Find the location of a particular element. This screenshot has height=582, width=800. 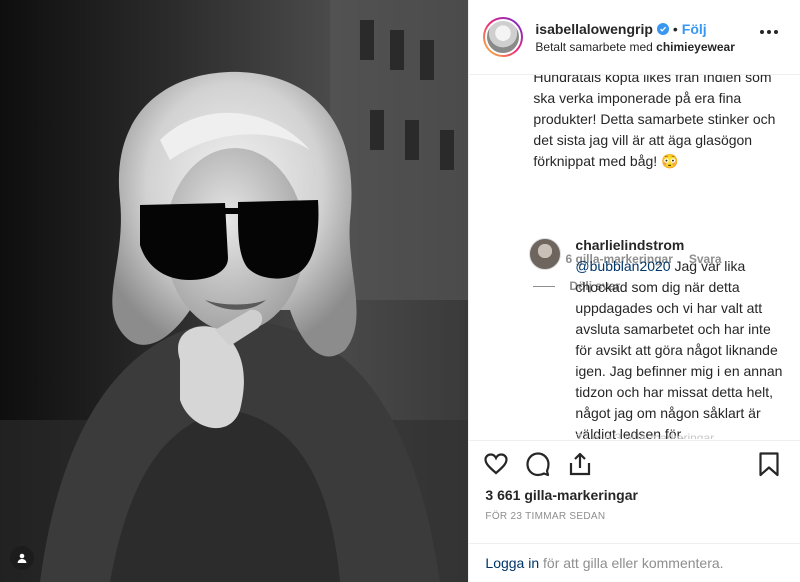

post-timestamp: FÖR 23 TIMMAR SEDAN is located at coordinates (545, 516).